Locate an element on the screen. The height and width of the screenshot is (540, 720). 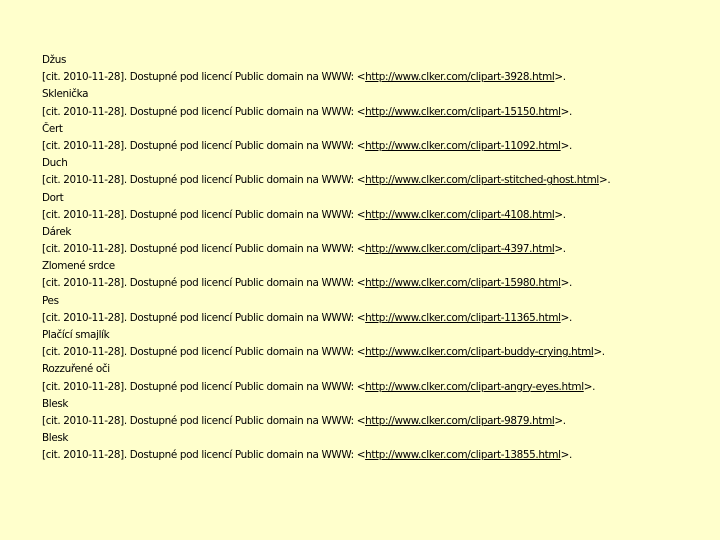
entry-link: http://www.clker.com/clipart-15980.html is located at coordinates (463, 283).